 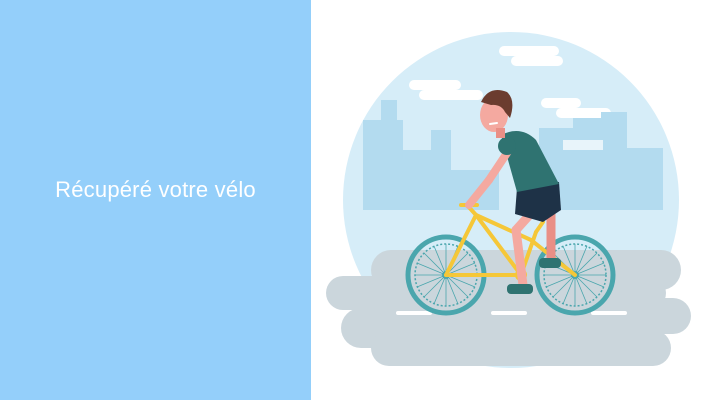 I want to click on rider-shoe, so click(x=520, y=289).